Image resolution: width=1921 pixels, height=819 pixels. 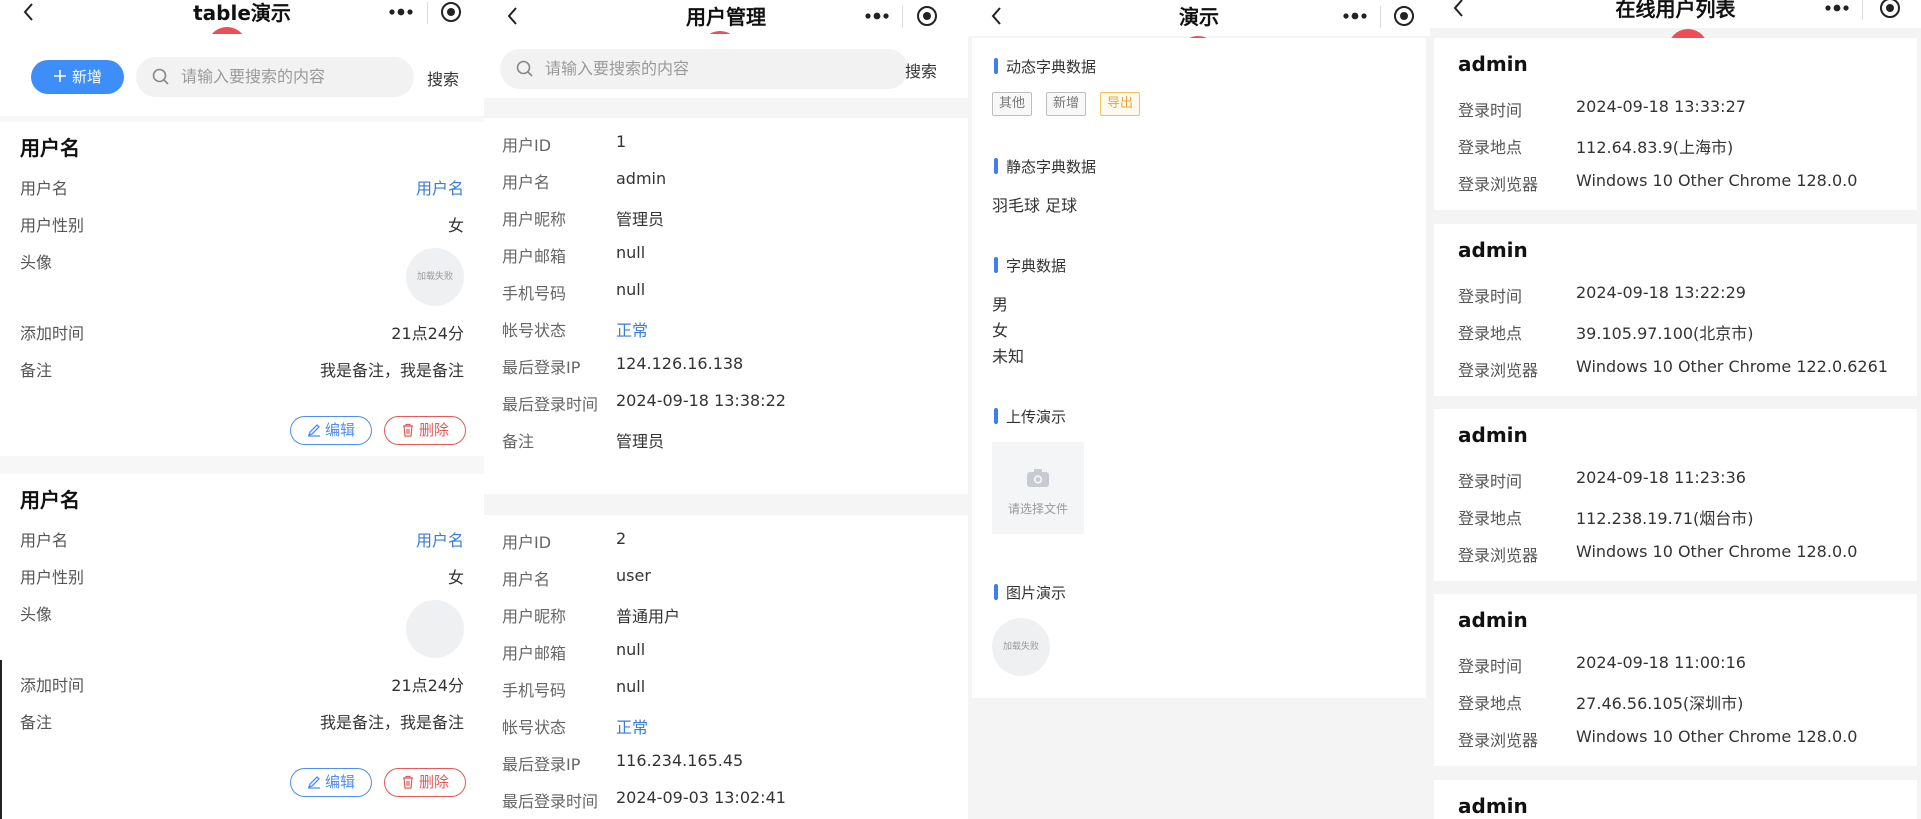 I want to click on field-value: 我是备注，我是备注, so click(x=391, y=722).